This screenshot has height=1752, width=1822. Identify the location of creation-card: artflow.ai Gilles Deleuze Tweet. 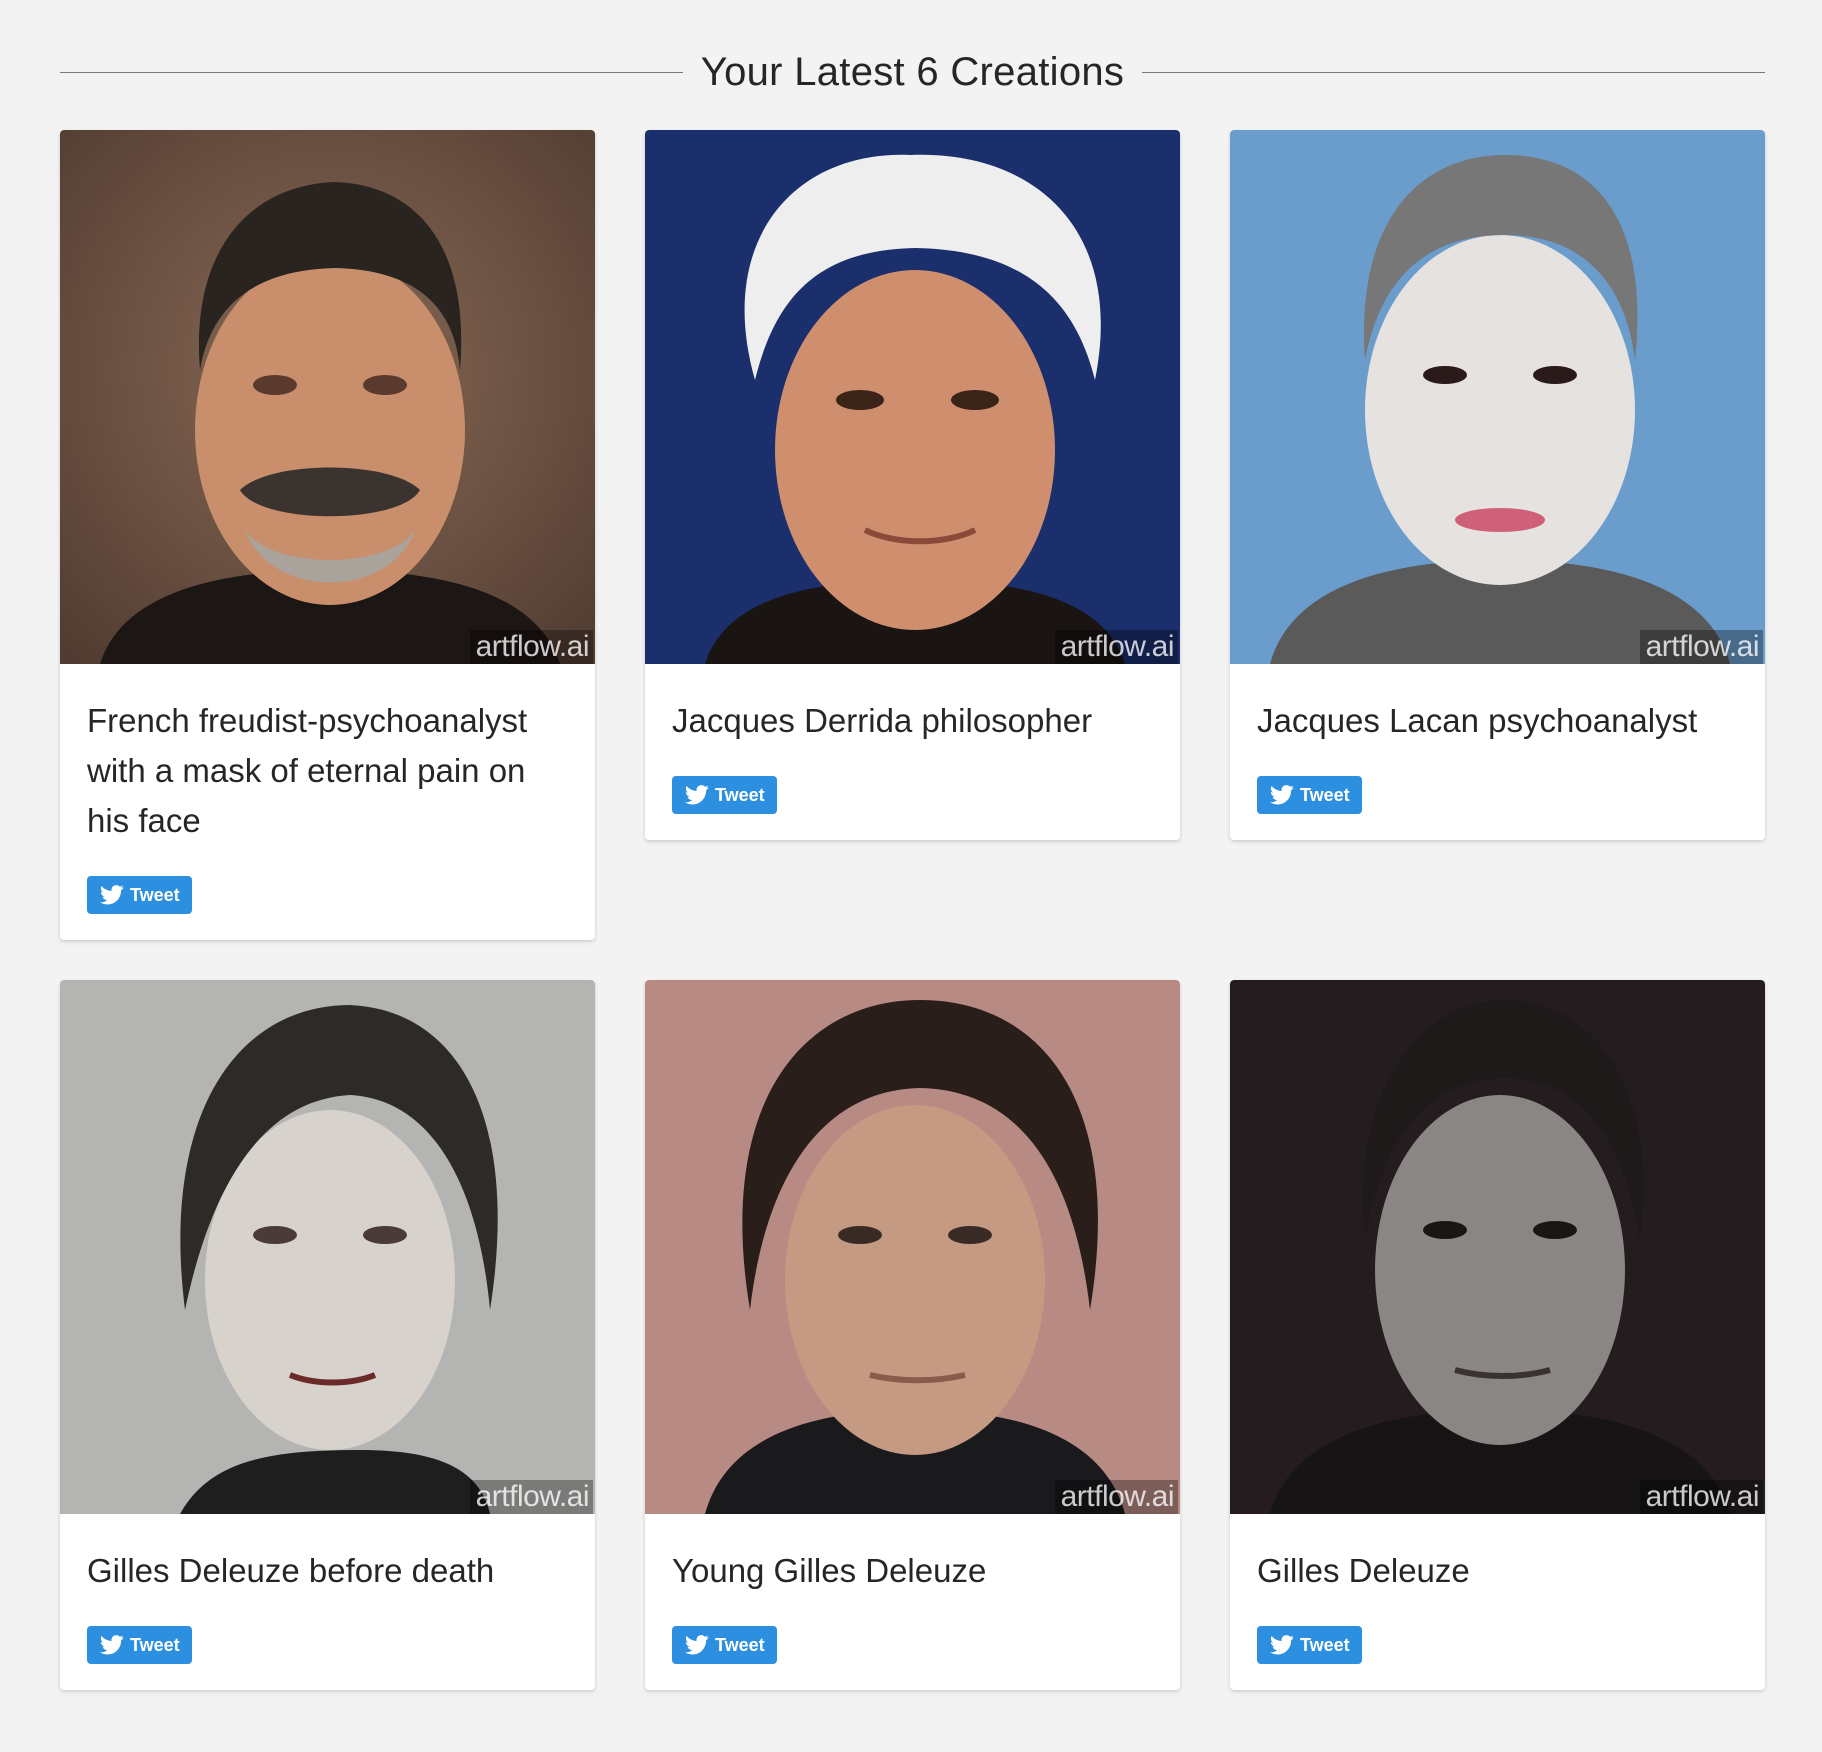
(1497, 1335).